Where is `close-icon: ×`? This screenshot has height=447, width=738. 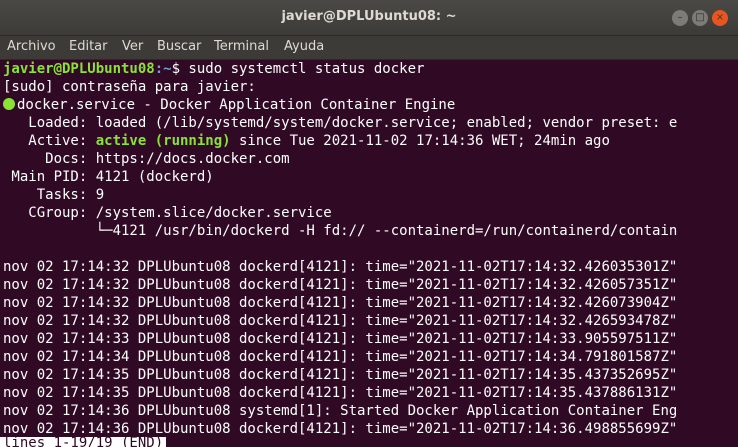 close-icon: × is located at coordinates (720, 17).